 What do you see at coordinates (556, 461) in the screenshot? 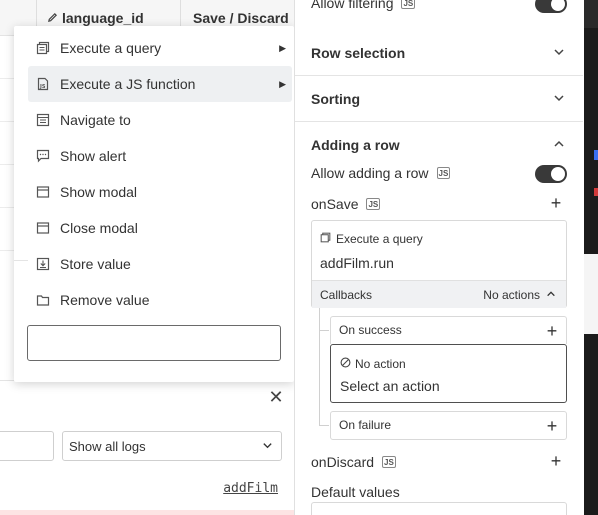
I see `add-on-discard-action-icon: +` at bounding box center [556, 461].